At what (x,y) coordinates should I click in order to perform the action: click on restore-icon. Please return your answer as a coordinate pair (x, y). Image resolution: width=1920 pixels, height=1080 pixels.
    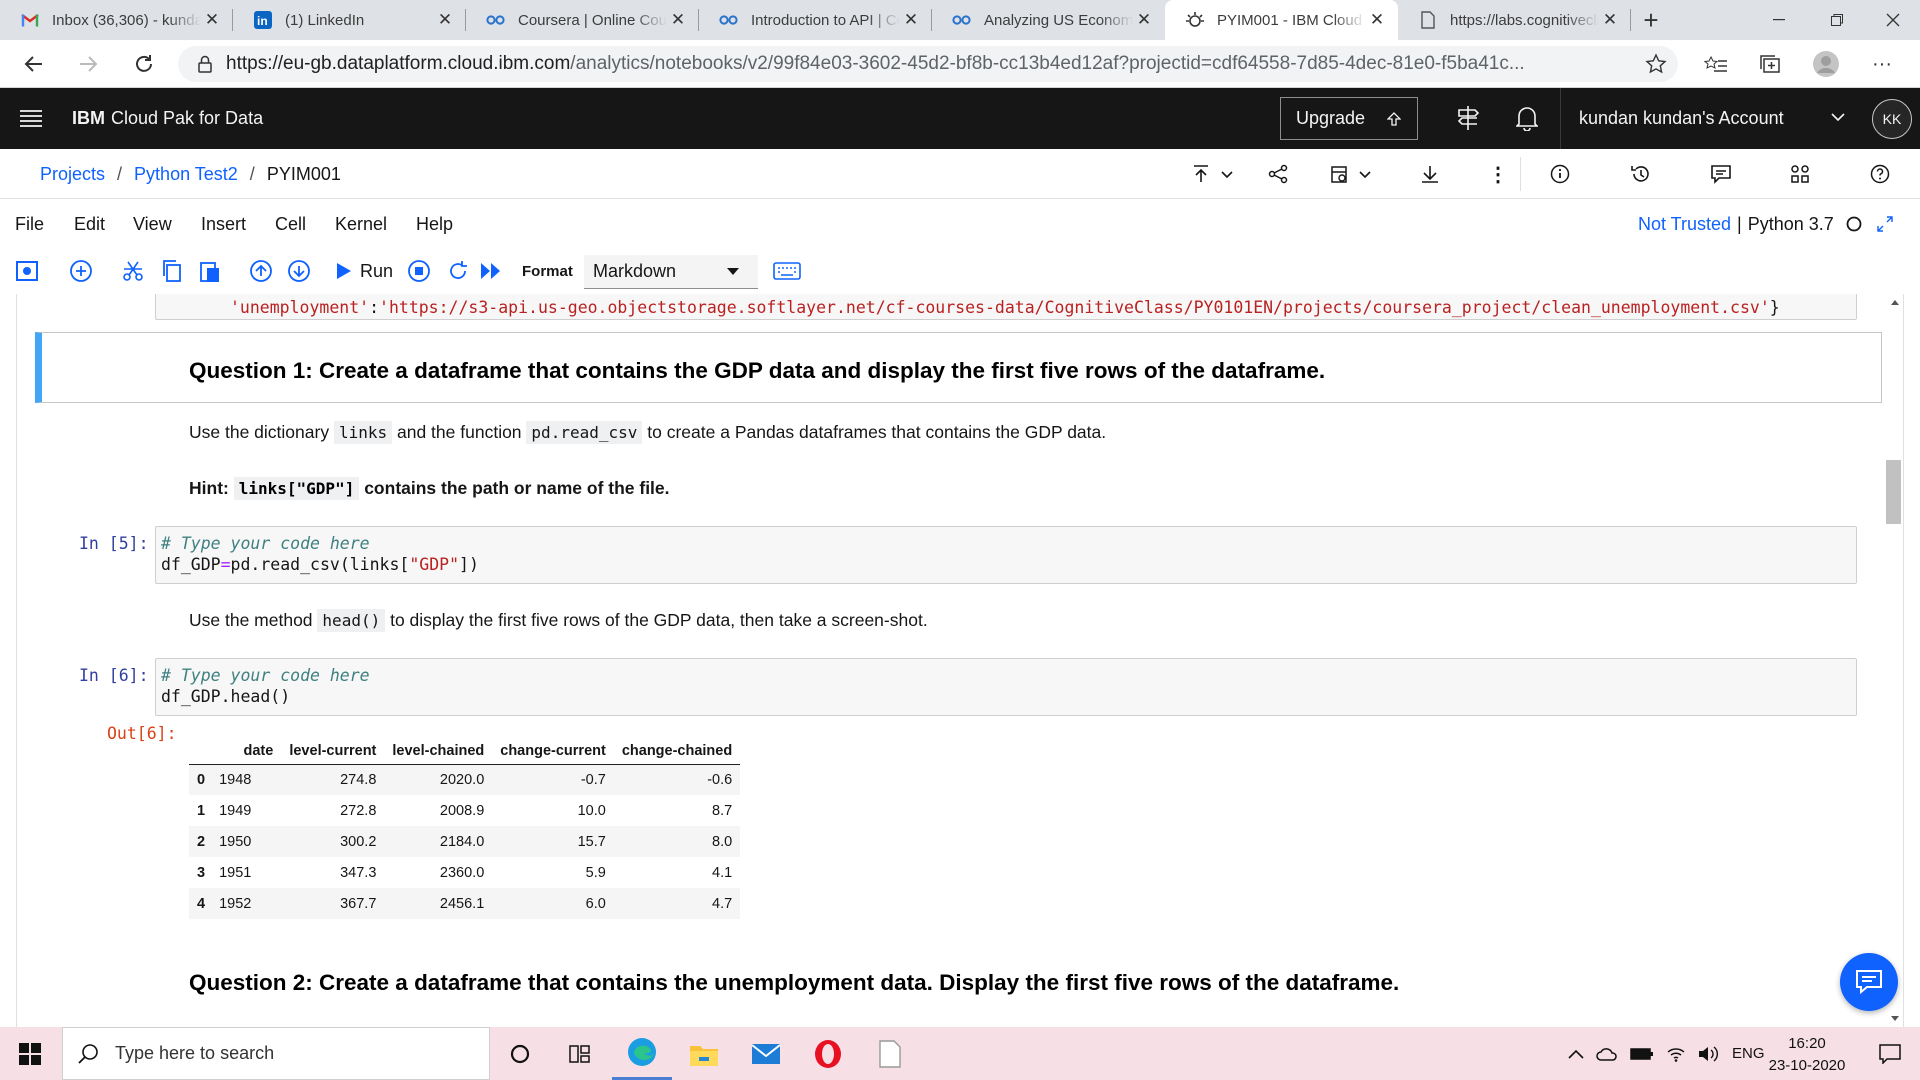
    Looking at the image, I should click on (1837, 20).